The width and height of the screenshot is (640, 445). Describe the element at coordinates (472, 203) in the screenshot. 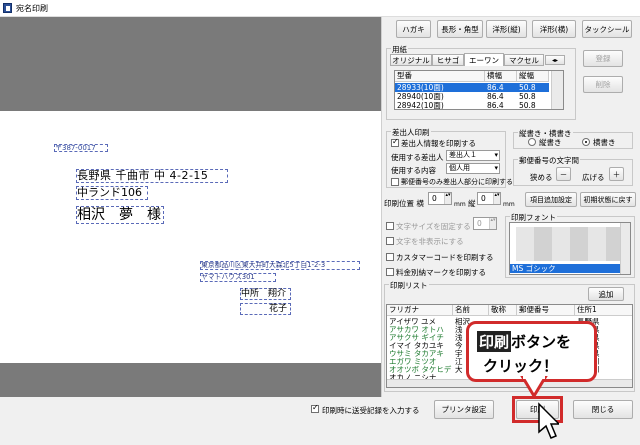

I see `position-v-label: 縦` at that location.